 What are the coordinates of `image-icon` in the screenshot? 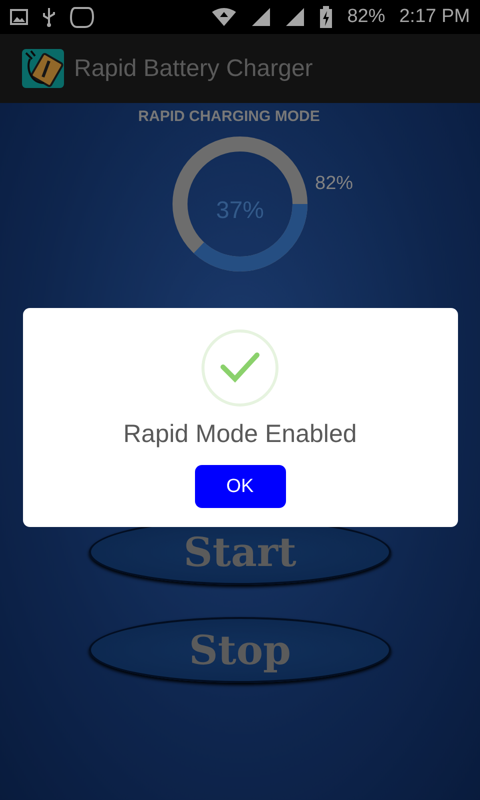 It's located at (19, 17).